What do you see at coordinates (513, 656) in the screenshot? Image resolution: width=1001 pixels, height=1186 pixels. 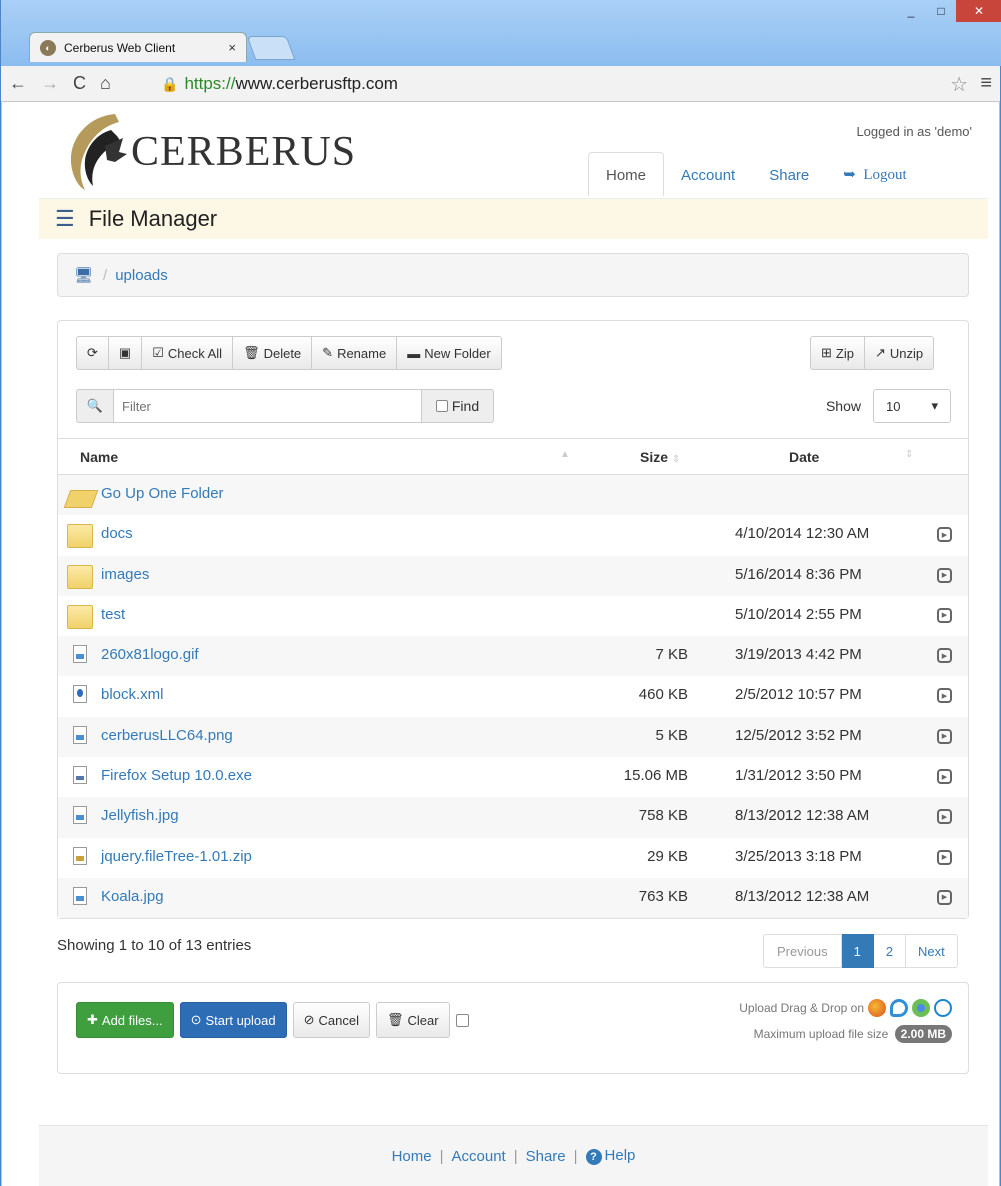 I see `table-row: 260x81logo.gif 7 KB 3/19/2013 4:42 PM ▶` at bounding box center [513, 656].